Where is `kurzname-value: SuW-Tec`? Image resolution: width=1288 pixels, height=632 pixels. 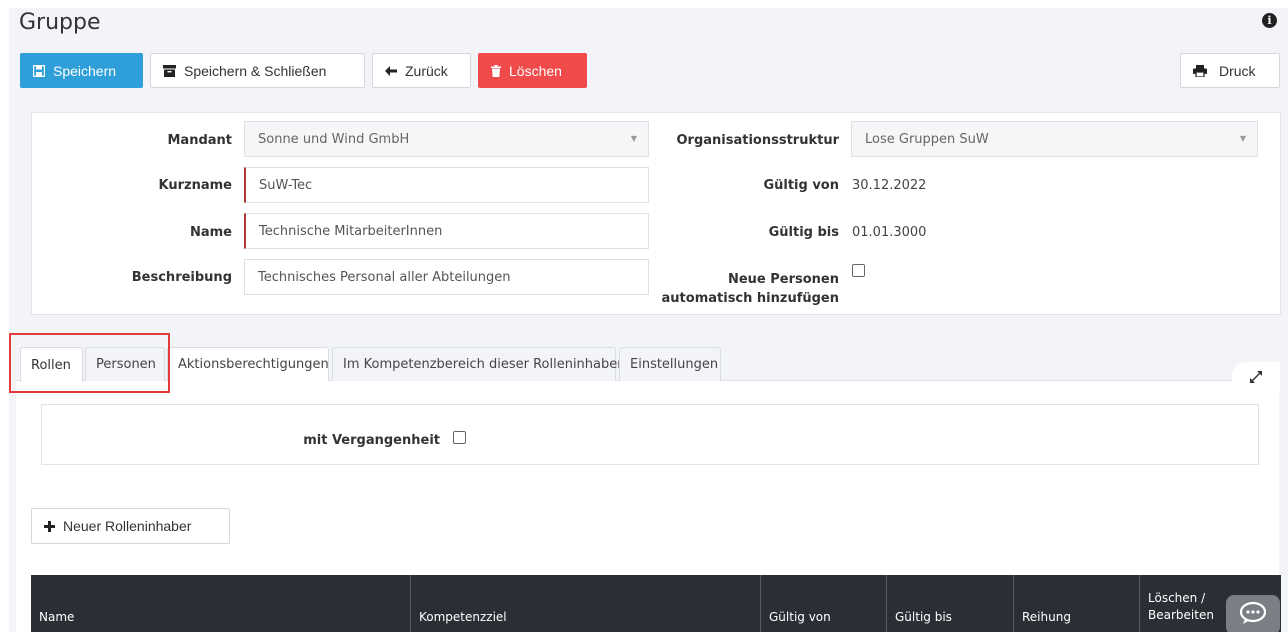
kurzname-value: SuW-Tec is located at coordinates (286, 185).